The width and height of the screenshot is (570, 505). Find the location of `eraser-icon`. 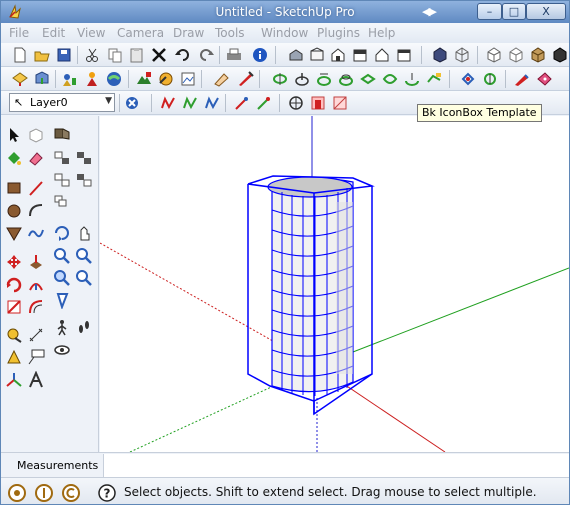

eraser-icon is located at coordinates (36, 158).